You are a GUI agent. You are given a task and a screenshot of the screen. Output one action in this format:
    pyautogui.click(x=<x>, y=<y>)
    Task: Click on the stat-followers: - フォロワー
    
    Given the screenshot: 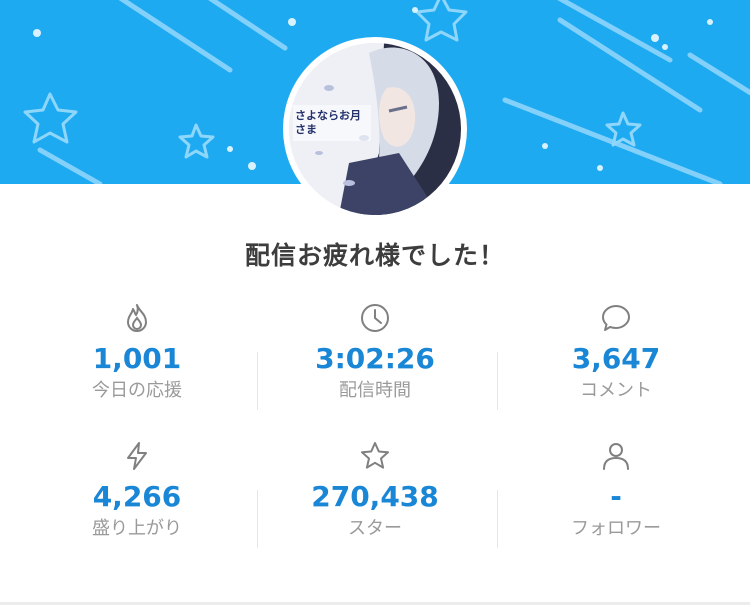 What is the action you would take?
    pyautogui.click(x=616, y=490)
    